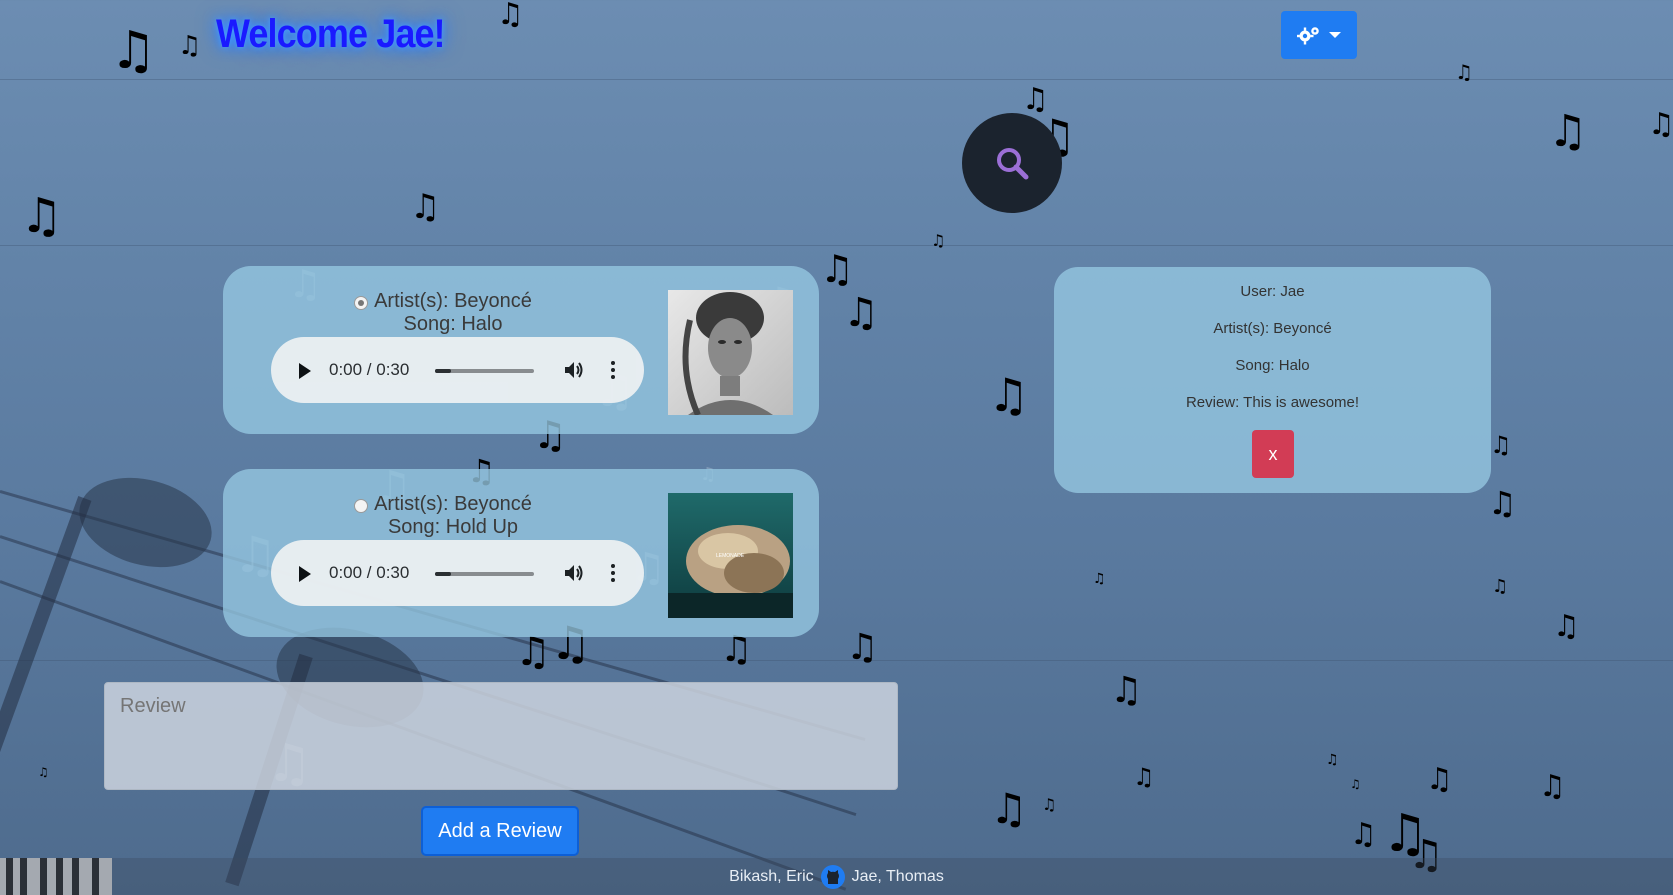  I want to click on settings-dropdown-button, so click(1319, 35).